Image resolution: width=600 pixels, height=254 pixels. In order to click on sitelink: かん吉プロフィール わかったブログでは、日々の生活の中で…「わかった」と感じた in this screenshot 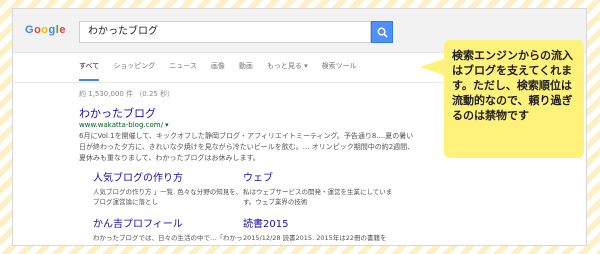, I will do `click(168, 230)`.